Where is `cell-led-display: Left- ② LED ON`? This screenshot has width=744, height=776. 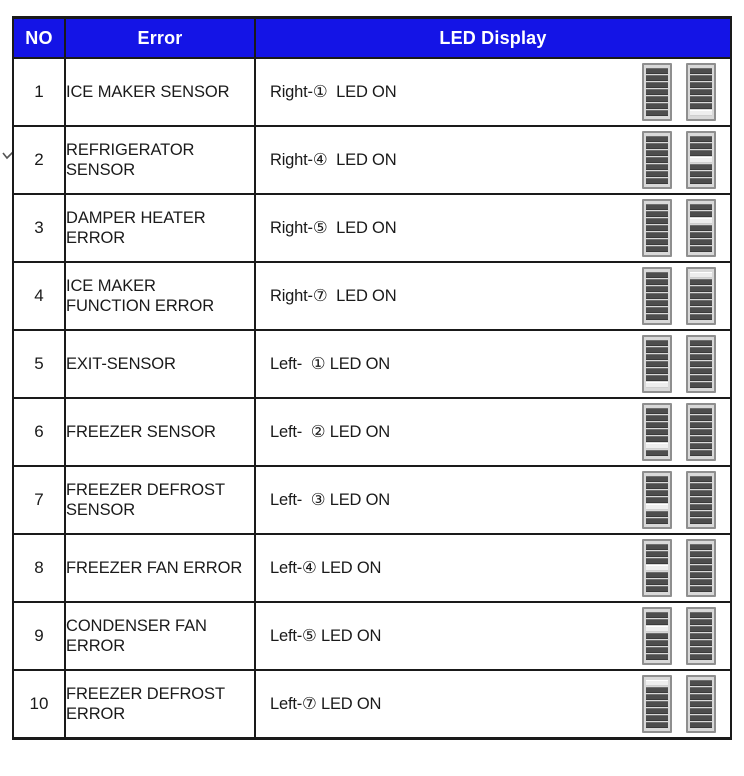
cell-led-display: Left- ② LED ON is located at coordinates (493, 432).